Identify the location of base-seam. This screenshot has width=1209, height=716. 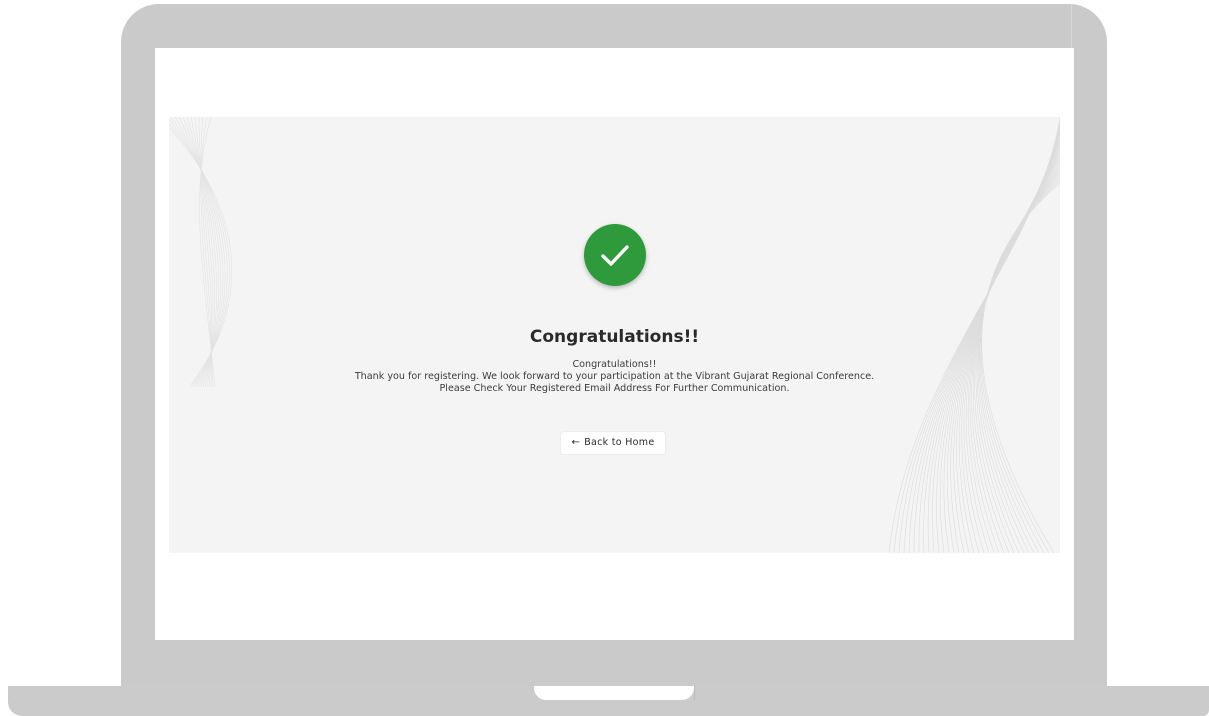
(694, 693).